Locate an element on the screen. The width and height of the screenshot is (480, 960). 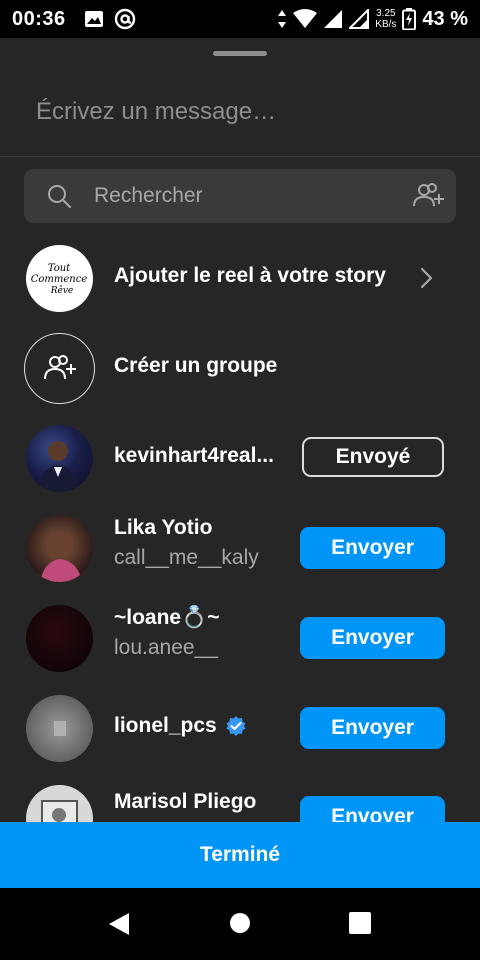
contact-name: lionel_pcs is located at coordinates (165, 725).